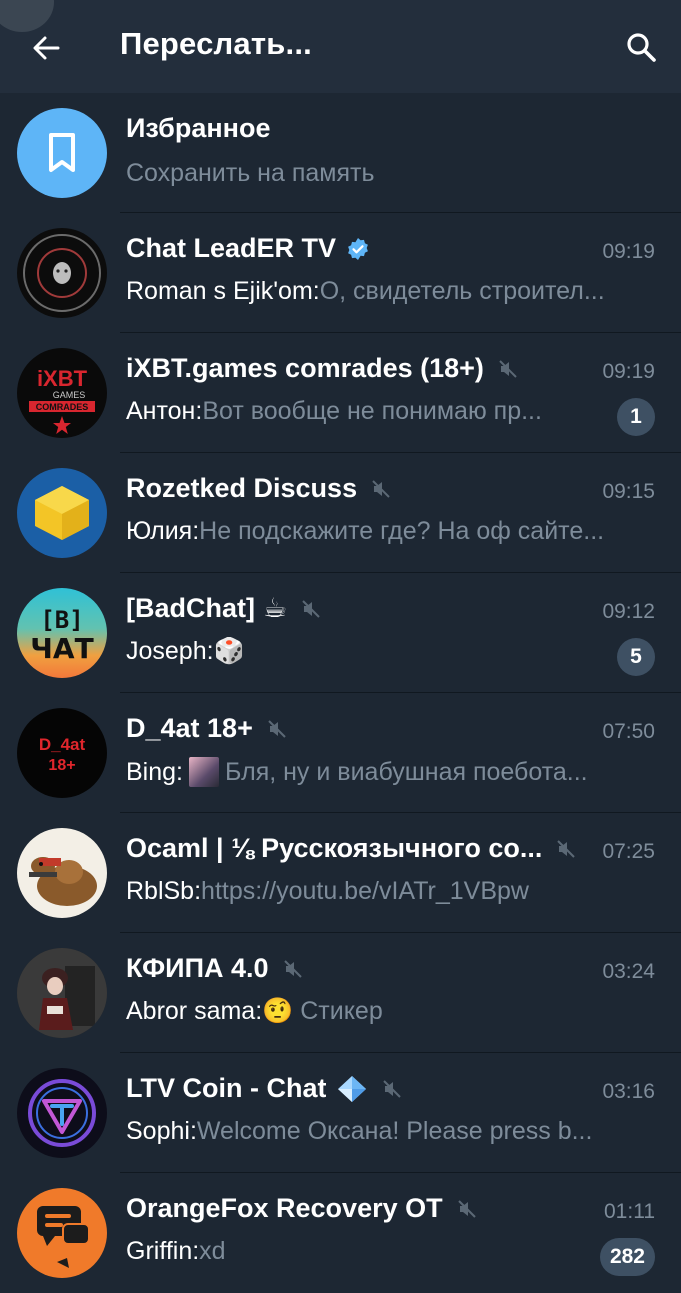  Describe the element at coordinates (170, 651) in the screenshot. I see `preview-sender: Joseph:` at that location.